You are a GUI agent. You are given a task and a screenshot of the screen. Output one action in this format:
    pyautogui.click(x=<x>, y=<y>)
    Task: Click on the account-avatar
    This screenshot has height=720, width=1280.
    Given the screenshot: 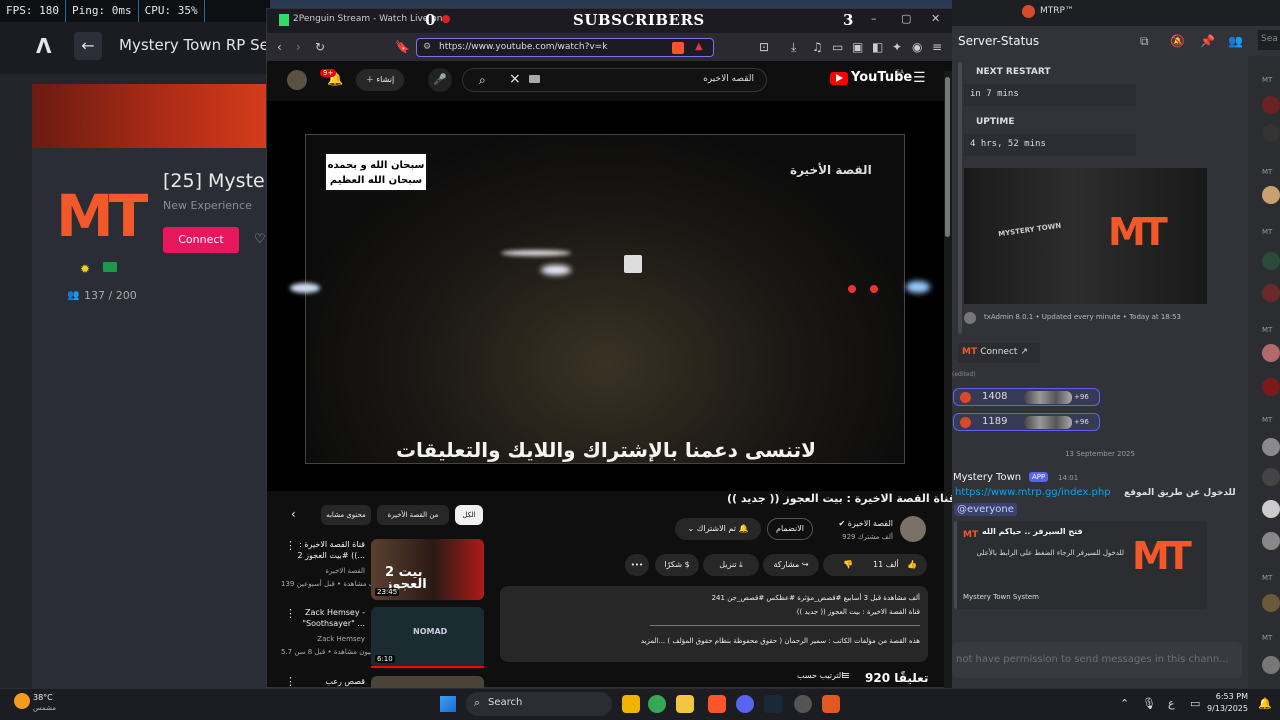 What is the action you would take?
    pyautogui.click(x=297, y=80)
    